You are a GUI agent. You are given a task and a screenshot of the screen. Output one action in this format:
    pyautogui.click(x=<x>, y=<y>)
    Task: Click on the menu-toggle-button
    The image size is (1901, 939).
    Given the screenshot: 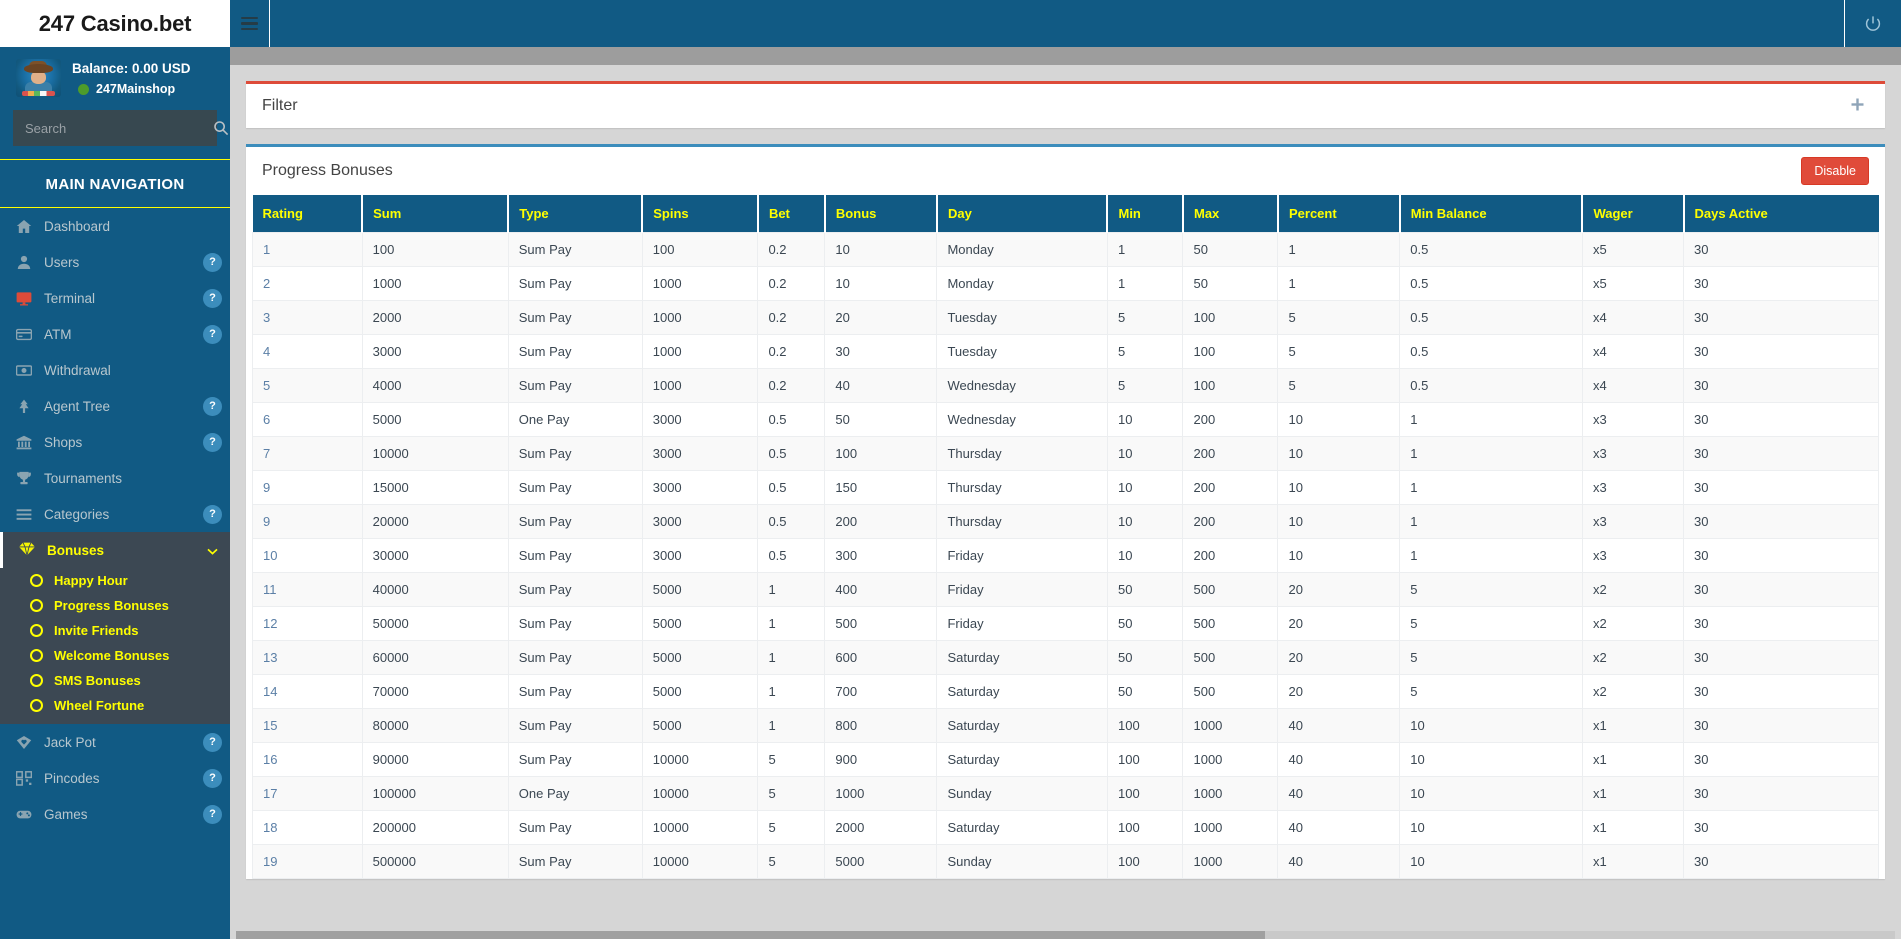 What is the action you would take?
    pyautogui.click(x=250, y=23)
    